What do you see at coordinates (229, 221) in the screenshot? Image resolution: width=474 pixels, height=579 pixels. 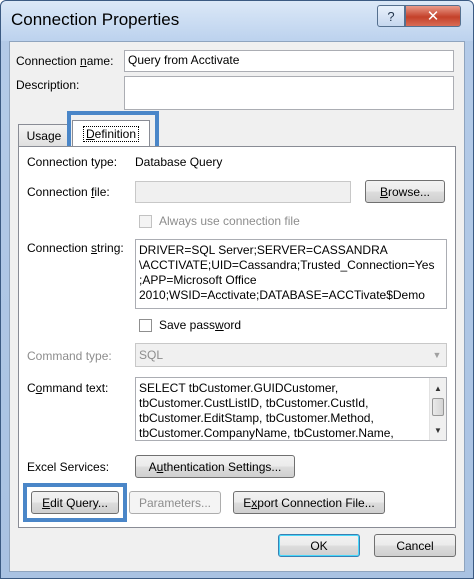 I see `always-use-file-label: Always use connection file` at bounding box center [229, 221].